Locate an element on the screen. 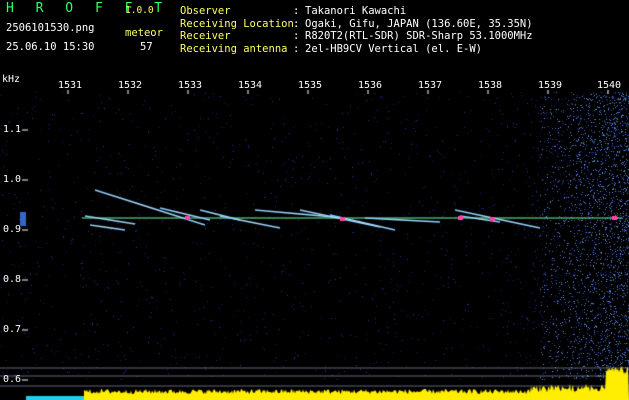  time-tick-label: 1537 is located at coordinates (430, 85).